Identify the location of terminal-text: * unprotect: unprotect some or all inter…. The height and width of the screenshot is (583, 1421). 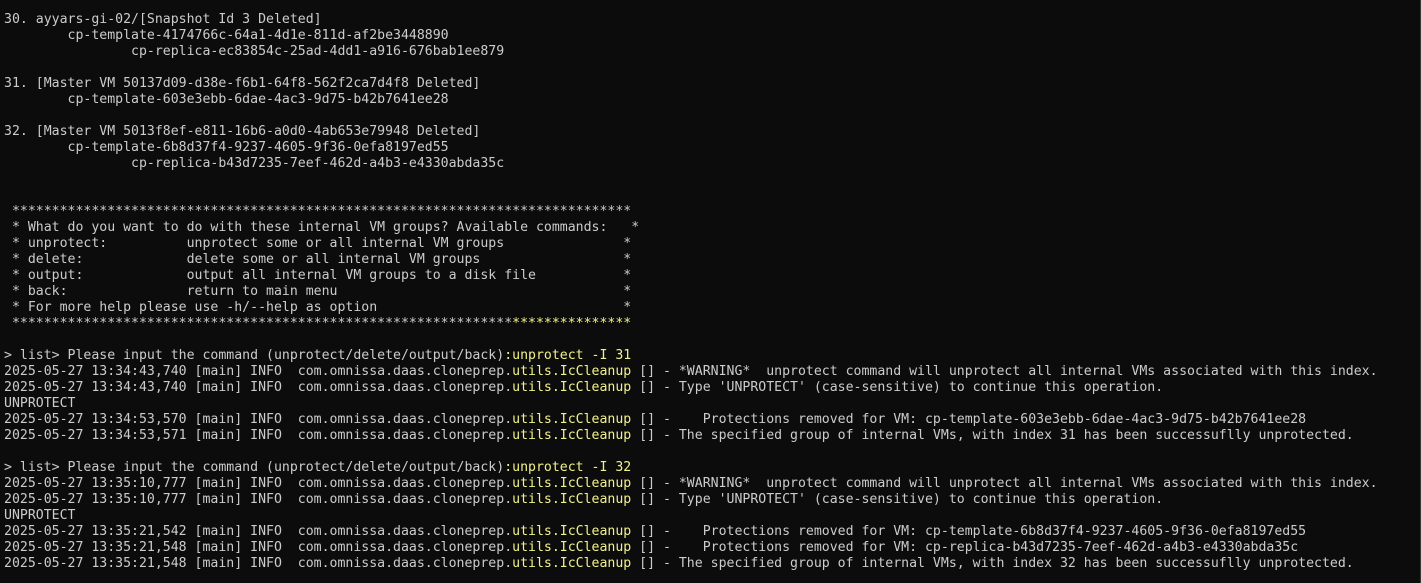
(318, 243).